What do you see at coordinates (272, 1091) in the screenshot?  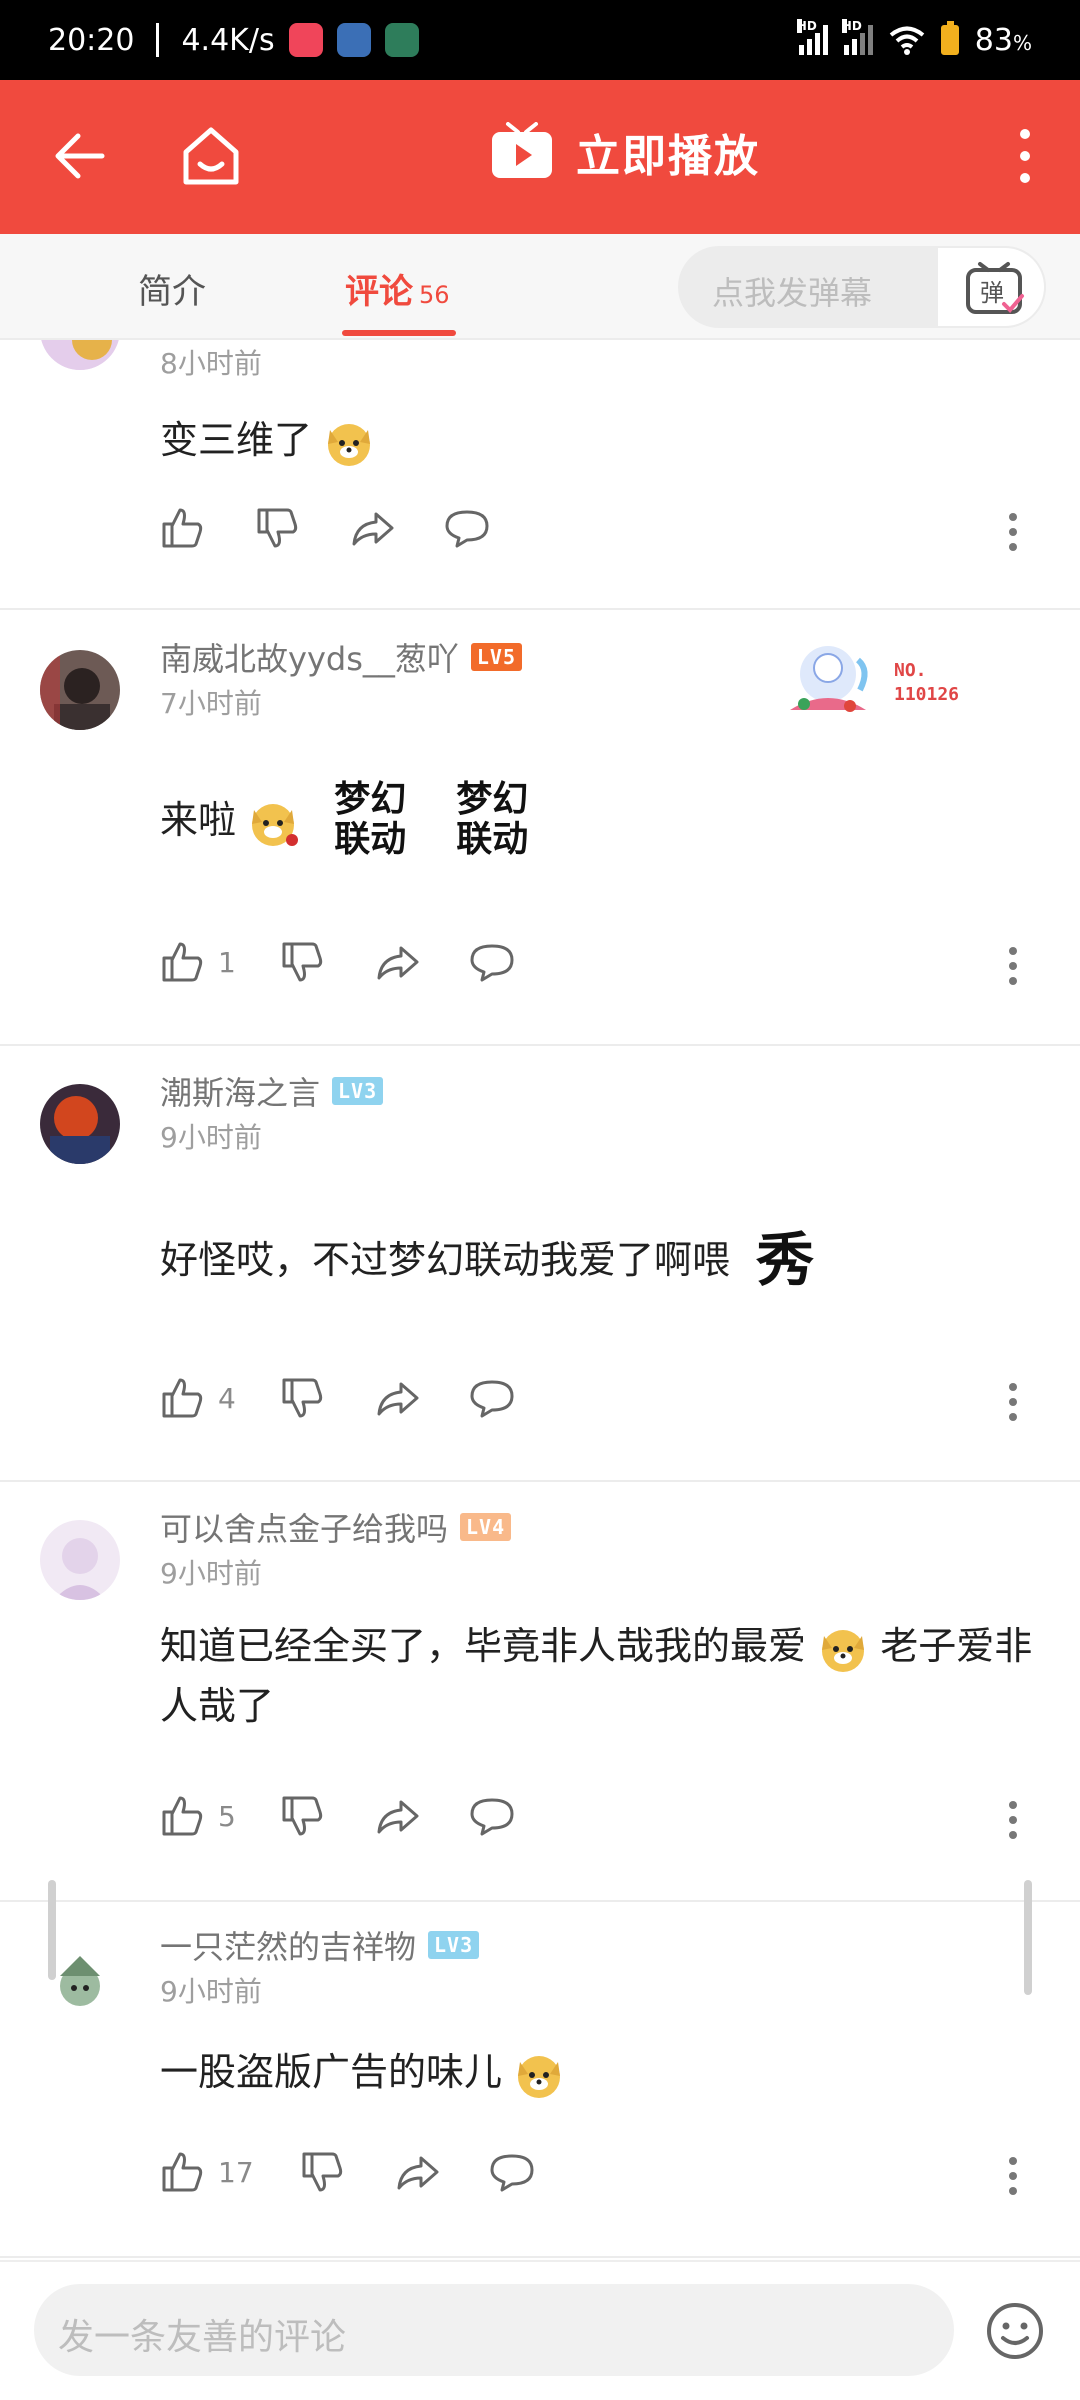 I see `comment-username: 潮斯海之言 LV3` at bounding box center [272, 1091].